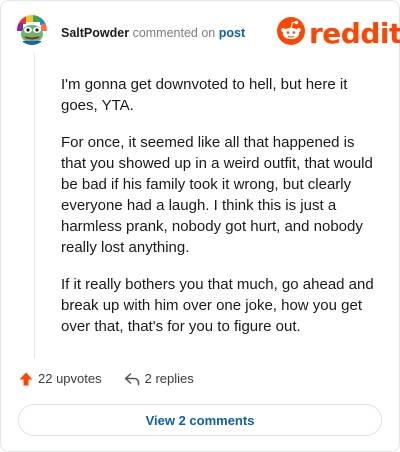  I want to click on thread-line, so click(34, 205).